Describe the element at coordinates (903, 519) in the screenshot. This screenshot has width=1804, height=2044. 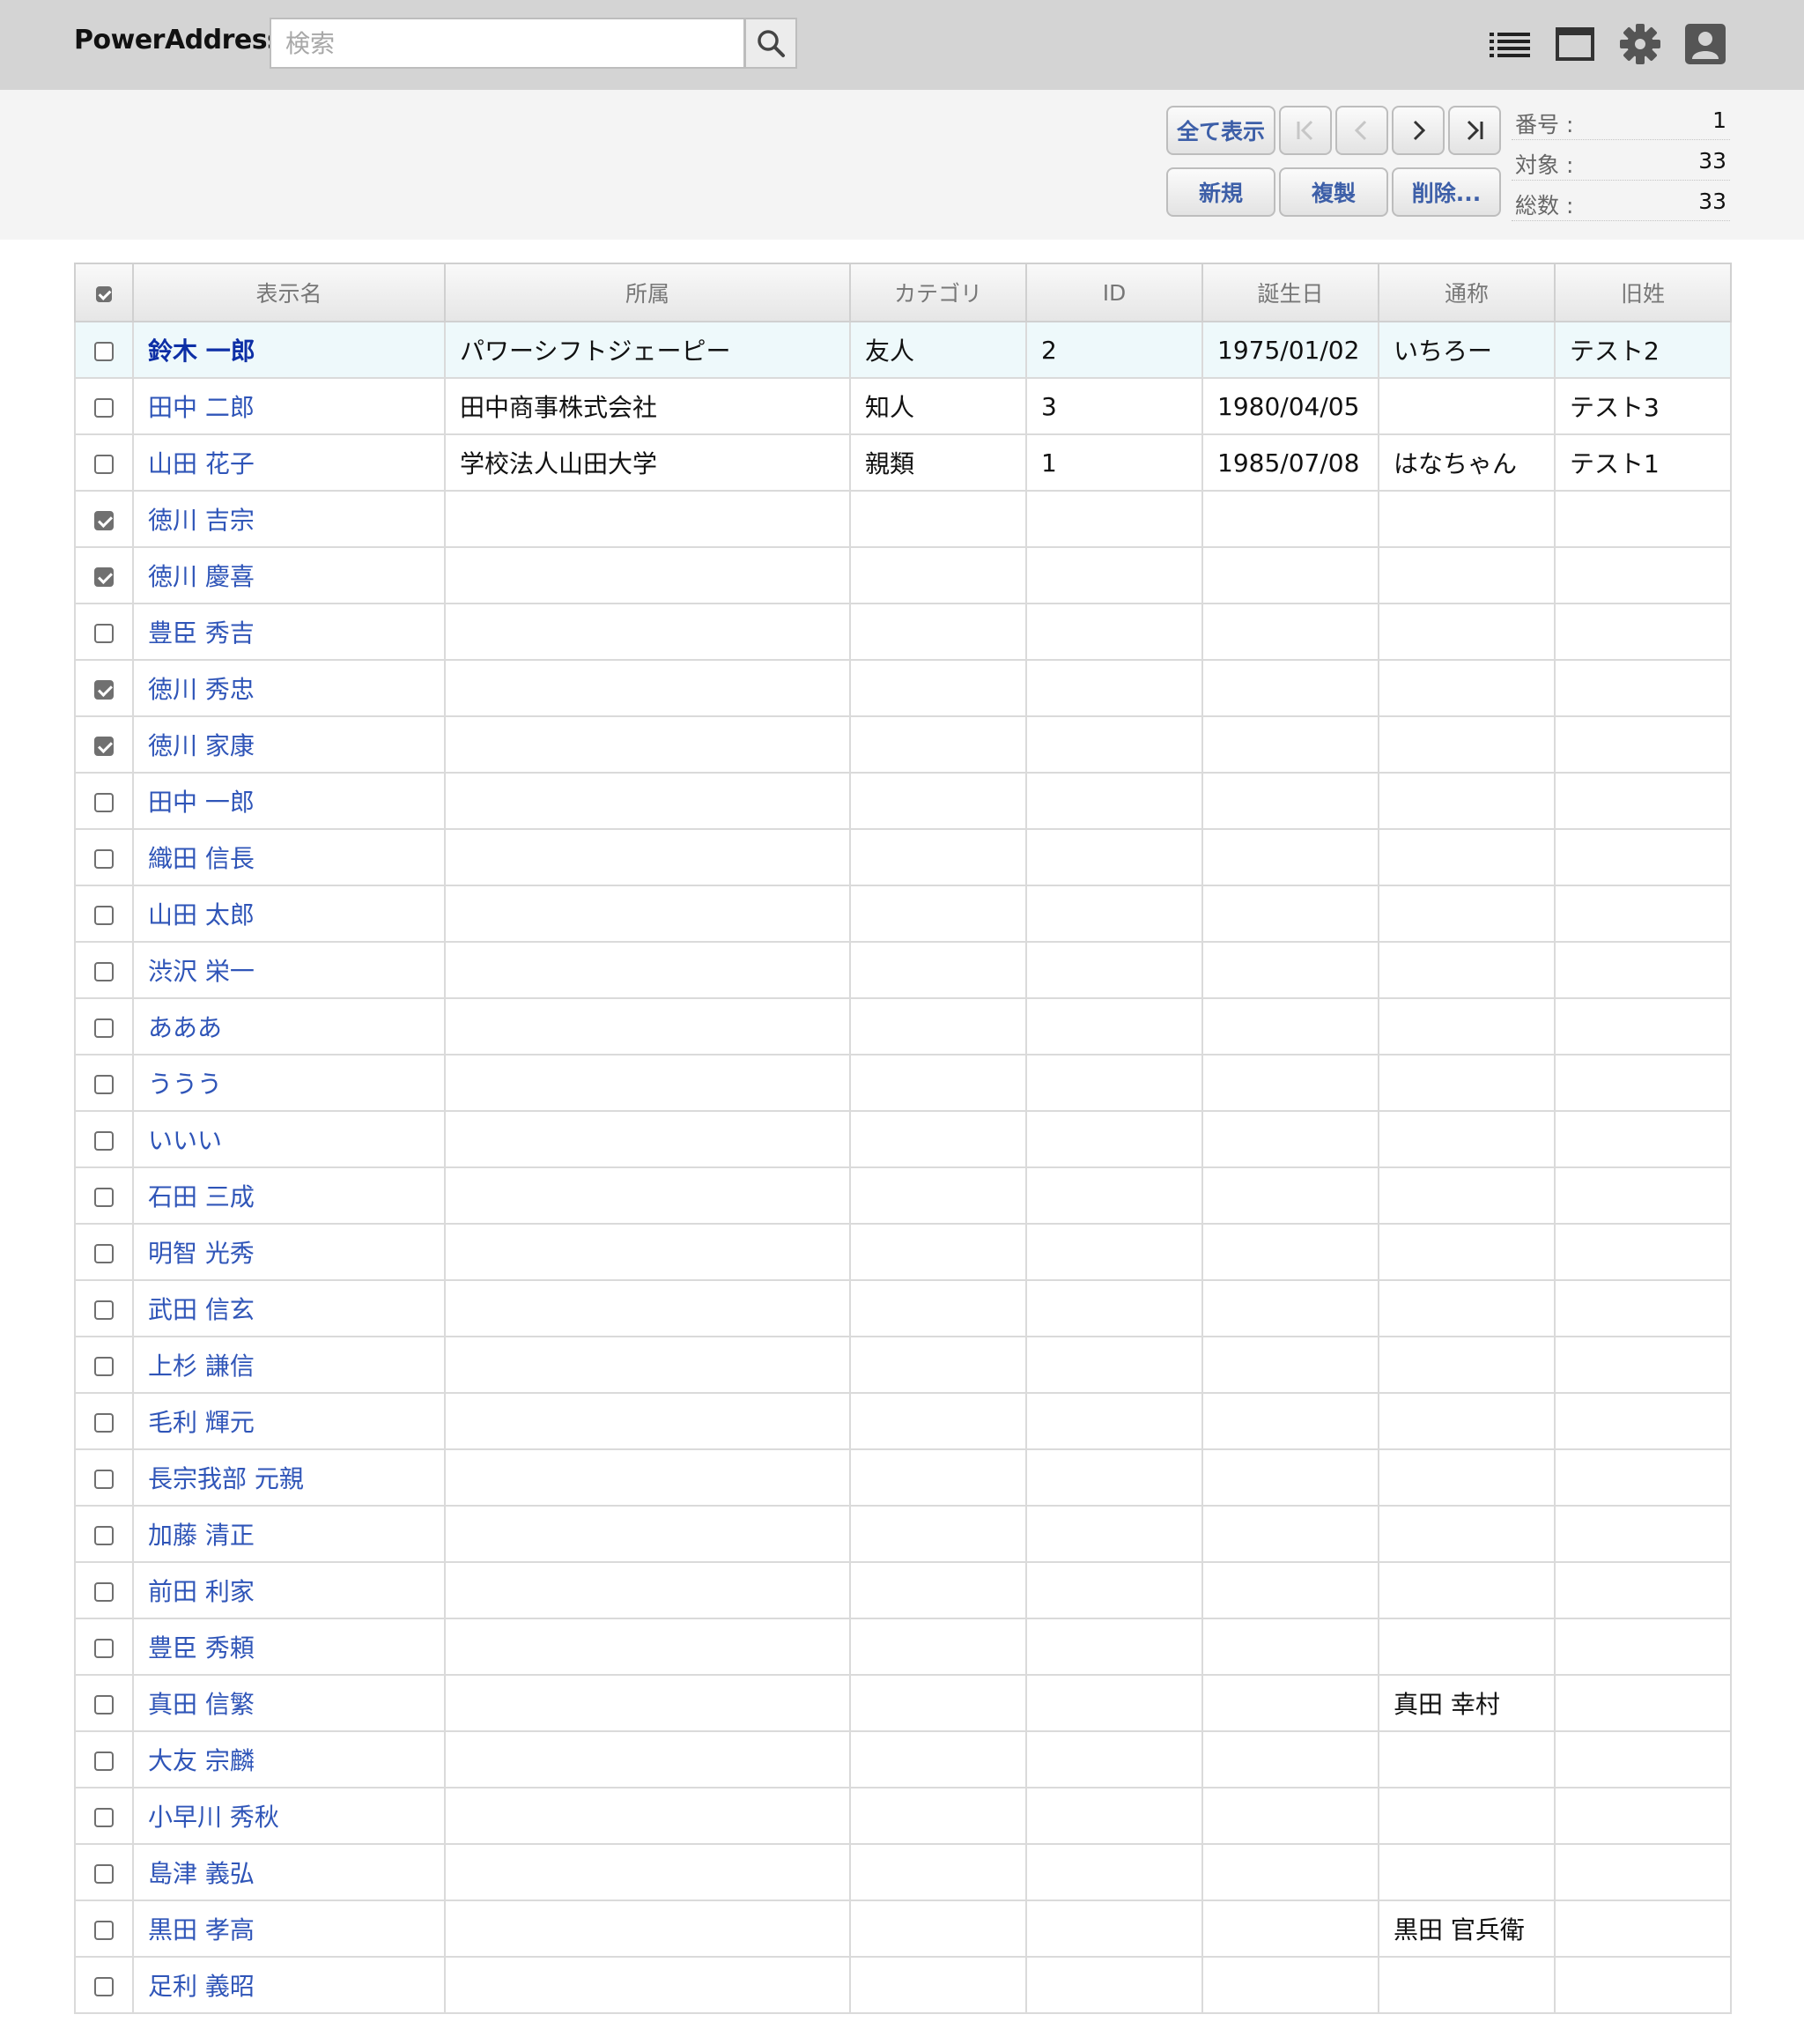
I see `table-row: 徳川 吉宗` at that location.